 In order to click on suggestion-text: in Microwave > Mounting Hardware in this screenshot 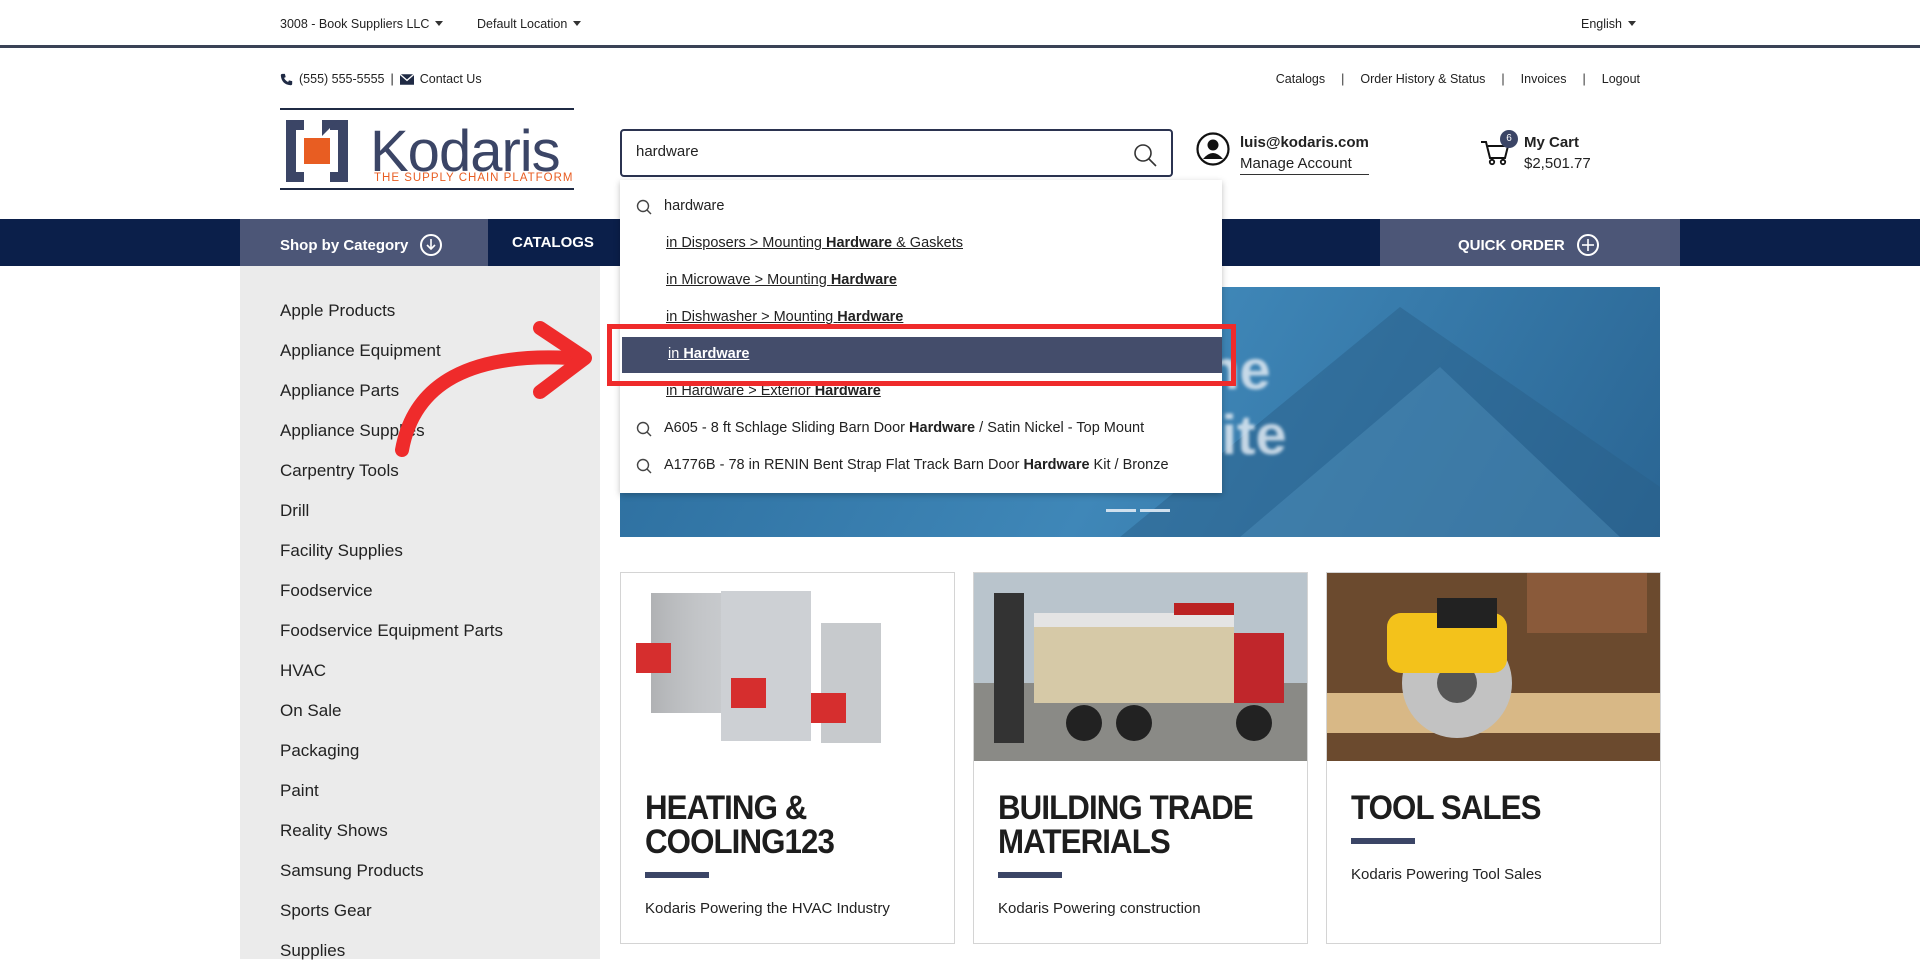, I will do `click(781, 280)`.